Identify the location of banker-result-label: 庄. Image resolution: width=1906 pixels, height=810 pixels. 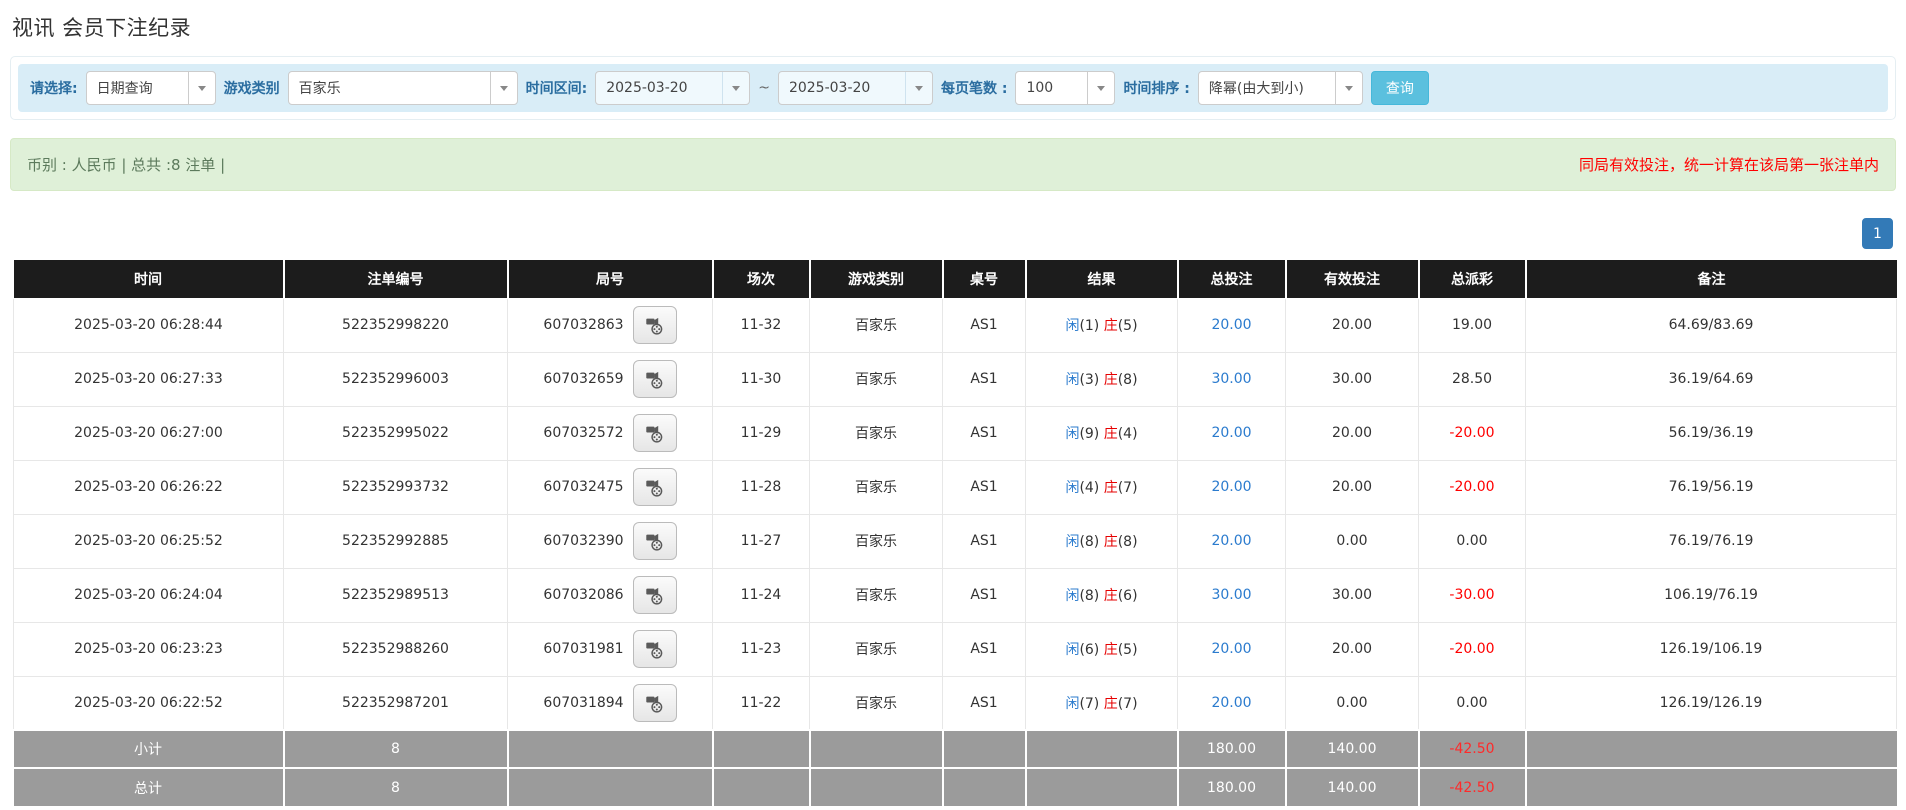
(1110, 650).